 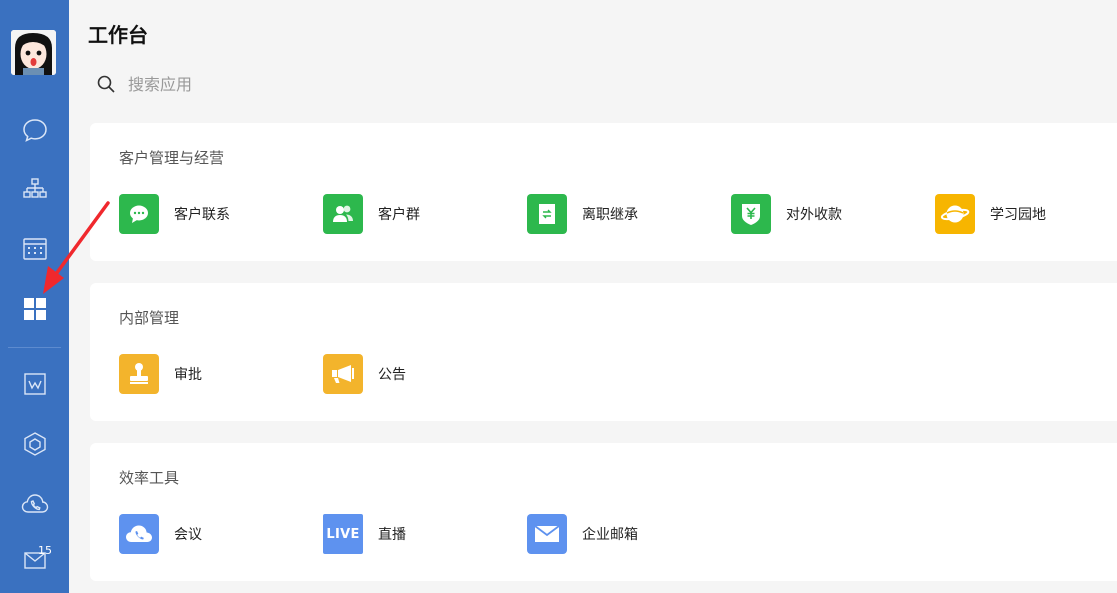 What do you see at coordinates (814, 215) in the screenshot?
I see `app-label: 对外收款` at bounding box center [814, 215].